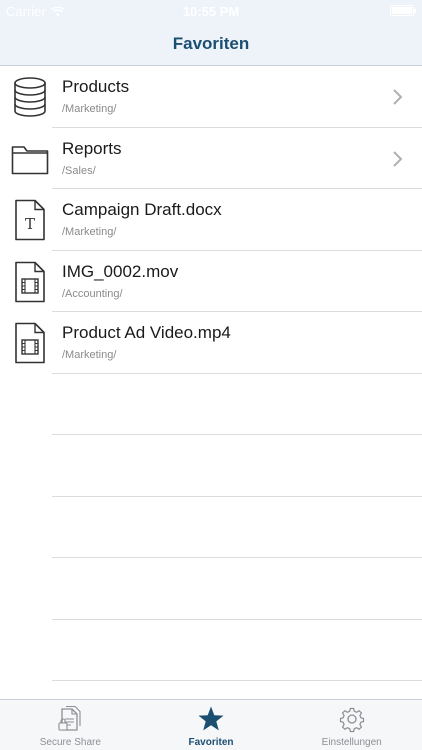  Describe the element at coordinates (30, 224) in the screenshot. I see `svg-text: T` at that location.